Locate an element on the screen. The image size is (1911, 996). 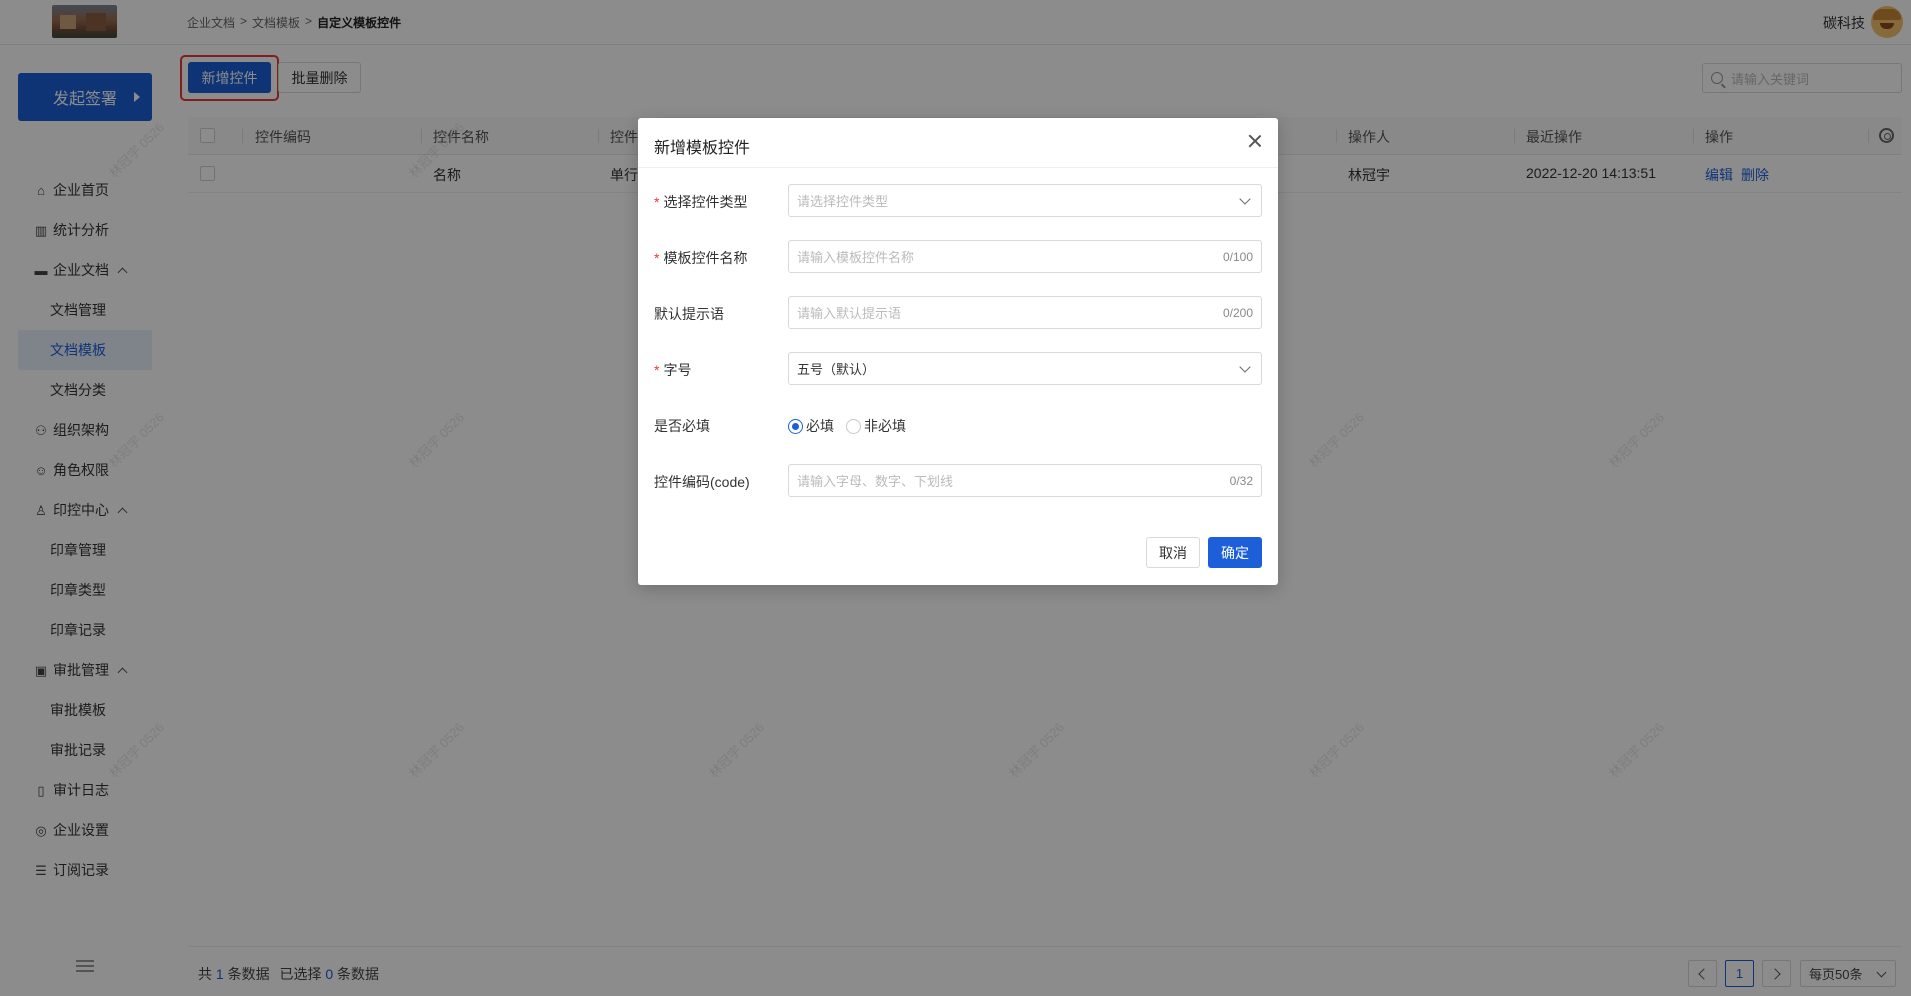
field-label: * 字号 is located at coordinates (672, 370).